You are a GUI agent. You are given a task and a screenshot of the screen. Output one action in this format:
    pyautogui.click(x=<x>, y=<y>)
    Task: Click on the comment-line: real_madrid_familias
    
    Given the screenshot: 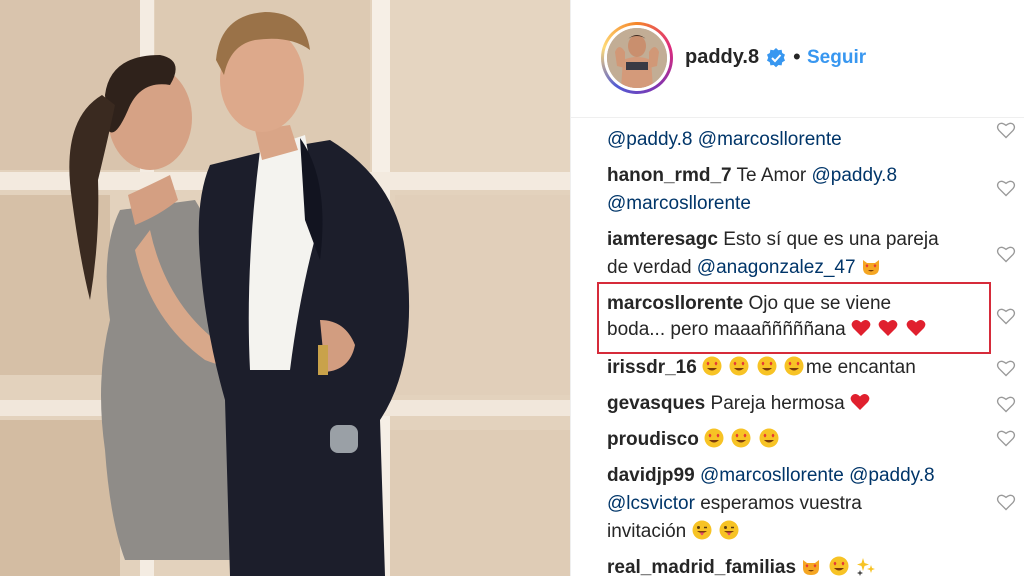 What is the action you would take?
    pyautogui.click(x=742, y=566)
    